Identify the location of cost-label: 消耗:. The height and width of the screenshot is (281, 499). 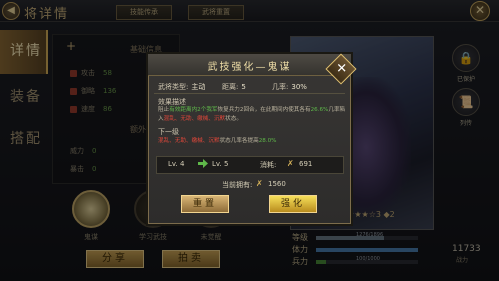
(268, 165).